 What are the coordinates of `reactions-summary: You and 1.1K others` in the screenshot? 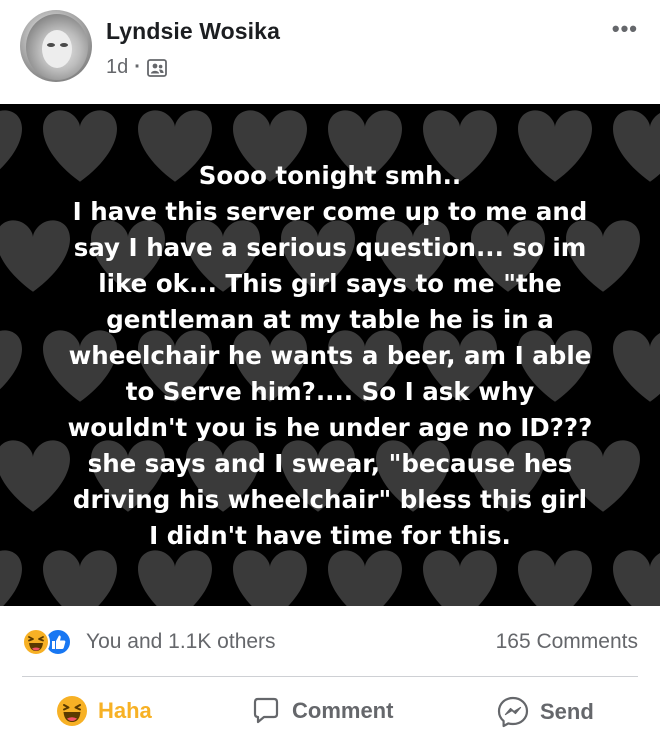 It's located at (181, 642).